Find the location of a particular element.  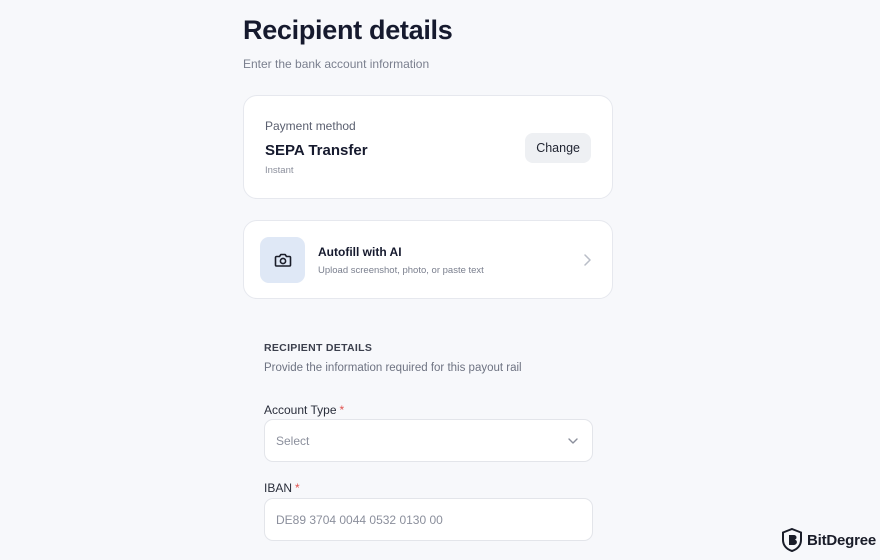

account-type-label: Account Type * is located at coordinates (304, 410).